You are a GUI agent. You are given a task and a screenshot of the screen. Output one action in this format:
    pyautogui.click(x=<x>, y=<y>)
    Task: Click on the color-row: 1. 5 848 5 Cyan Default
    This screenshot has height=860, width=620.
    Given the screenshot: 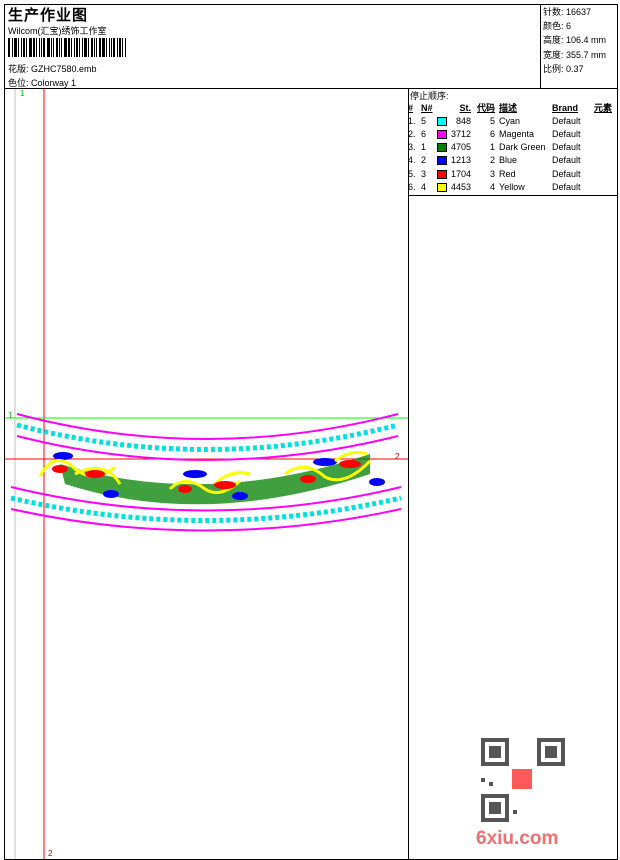 What is the action you would take?
    pyautogui.click(x=494, y=120)
    